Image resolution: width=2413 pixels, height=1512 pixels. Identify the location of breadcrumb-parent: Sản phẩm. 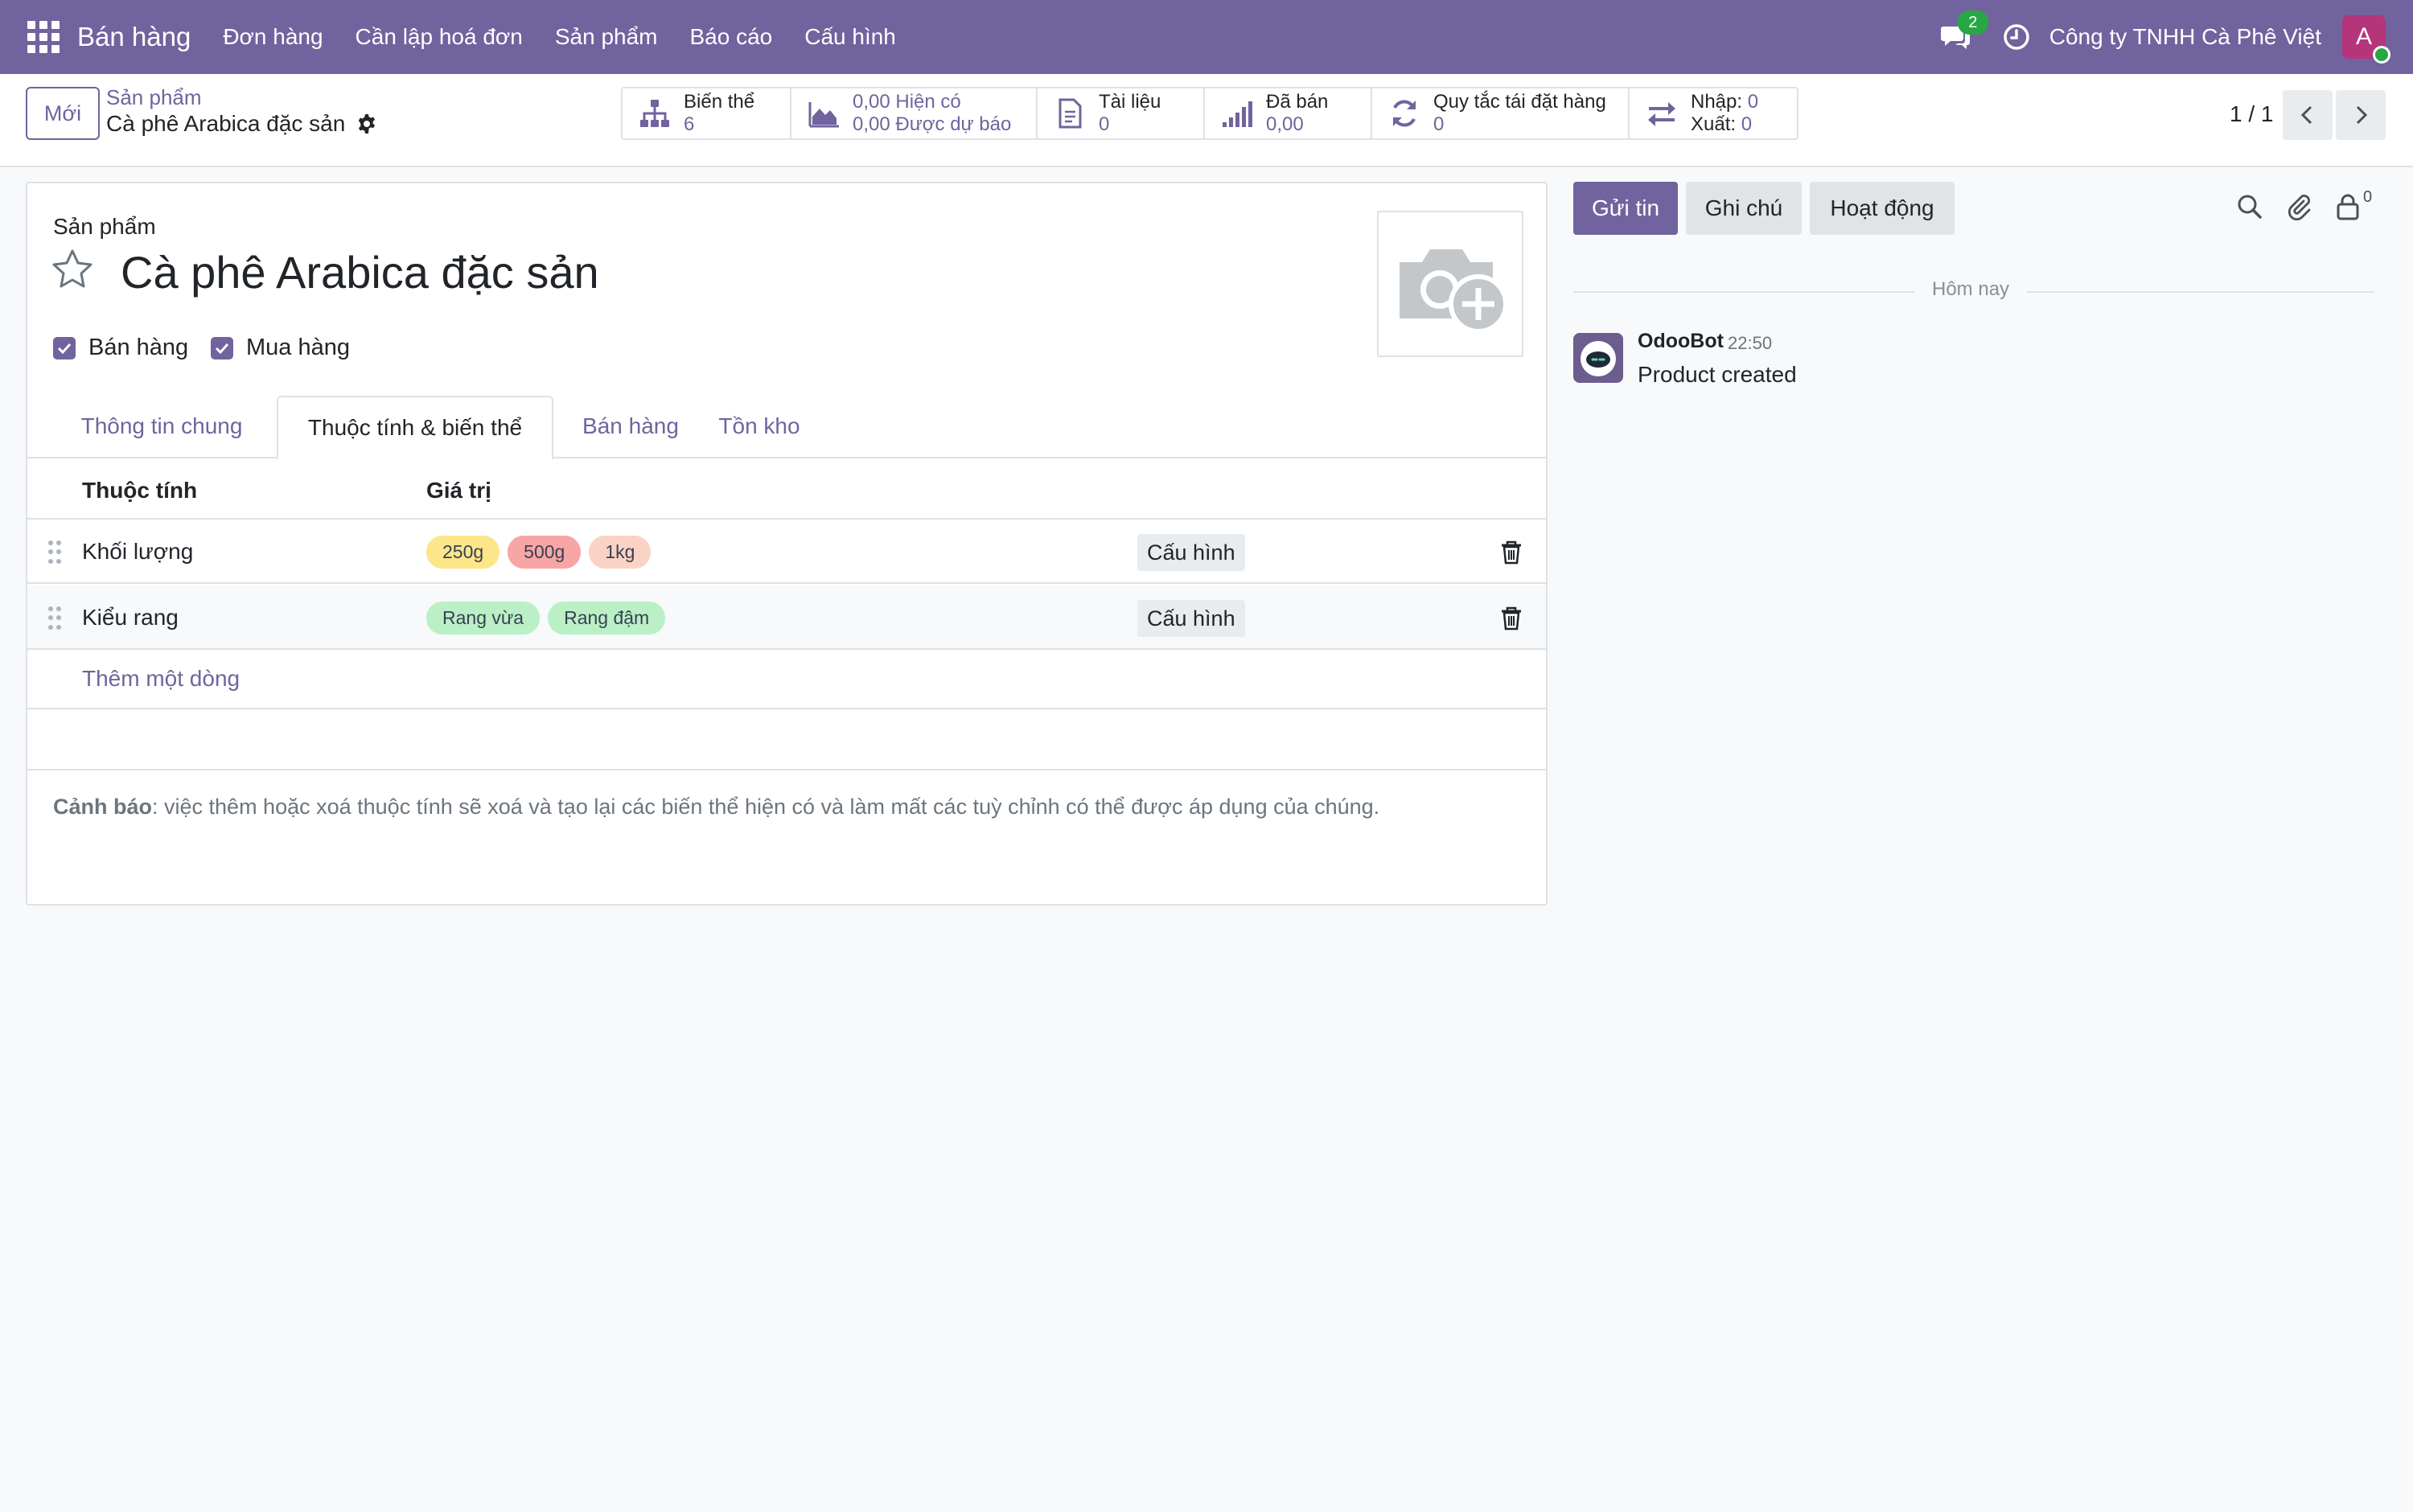
(154, 98).